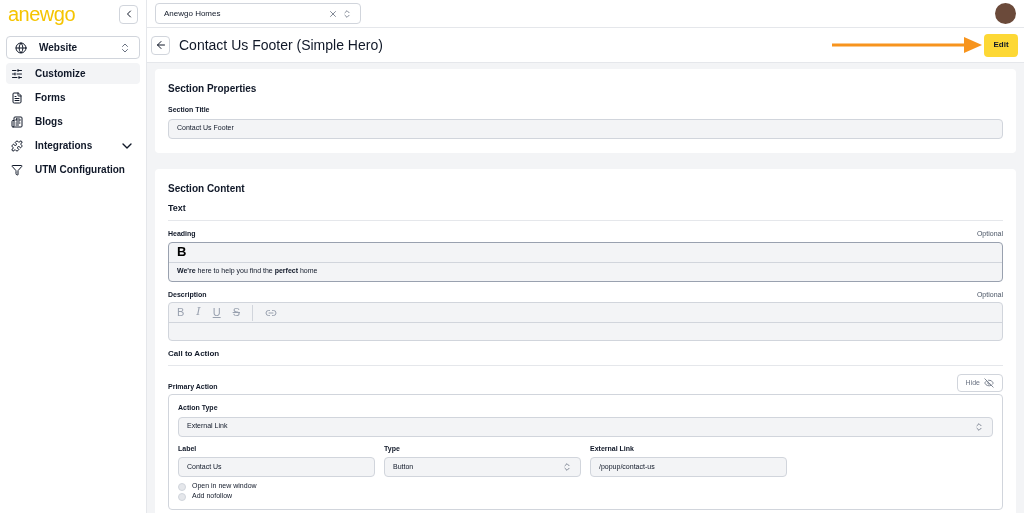 This screenshot has height=513, width=1024. Describe the element at coordinates (17, 145) in the screenshot. I see `puzzle-icon` at that location.